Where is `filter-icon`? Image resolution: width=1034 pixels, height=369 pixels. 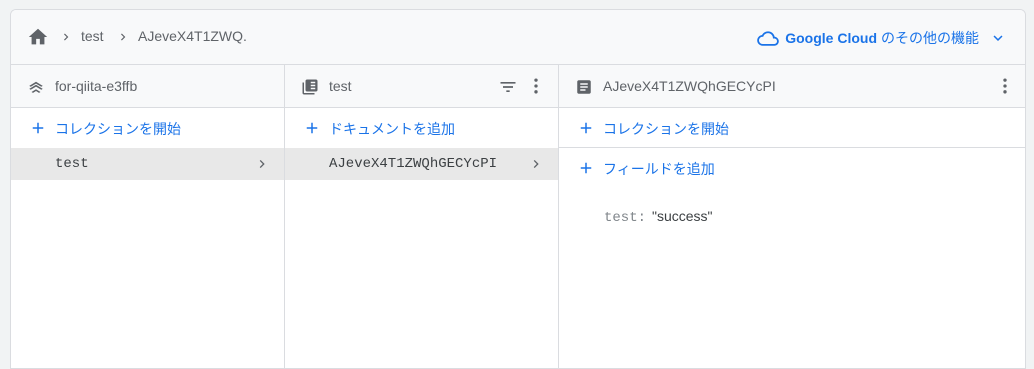 filter-icon is located at coordinates (508, 87).